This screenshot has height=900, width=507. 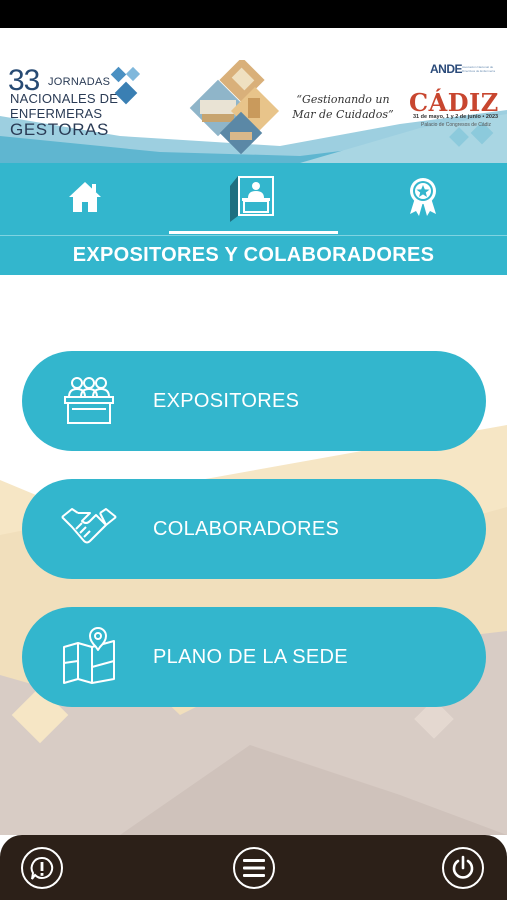 I want to click on power-button, so click(x=463, y=868).